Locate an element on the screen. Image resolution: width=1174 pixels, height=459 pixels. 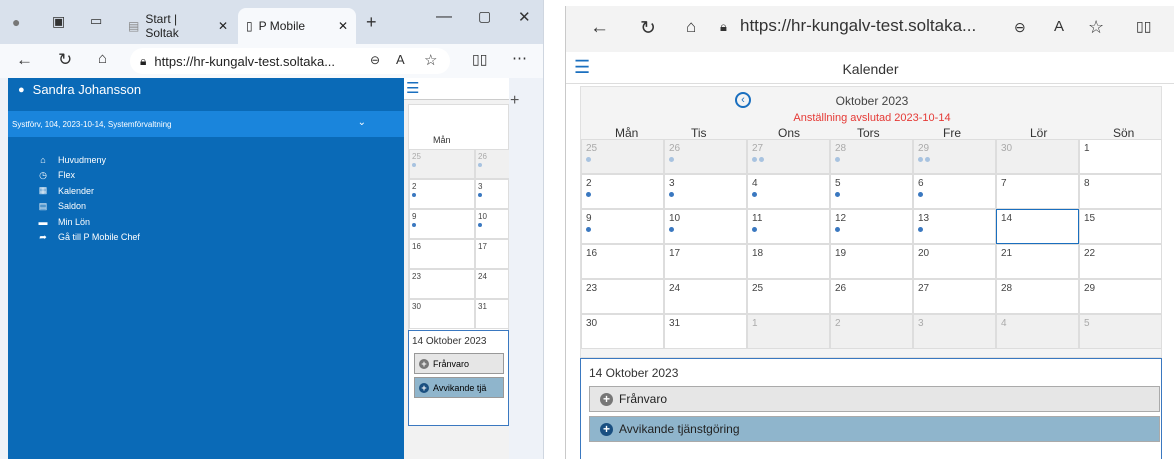
nav-item-min-lon: ▬ Min Lön is located at coordinates (89, 222).